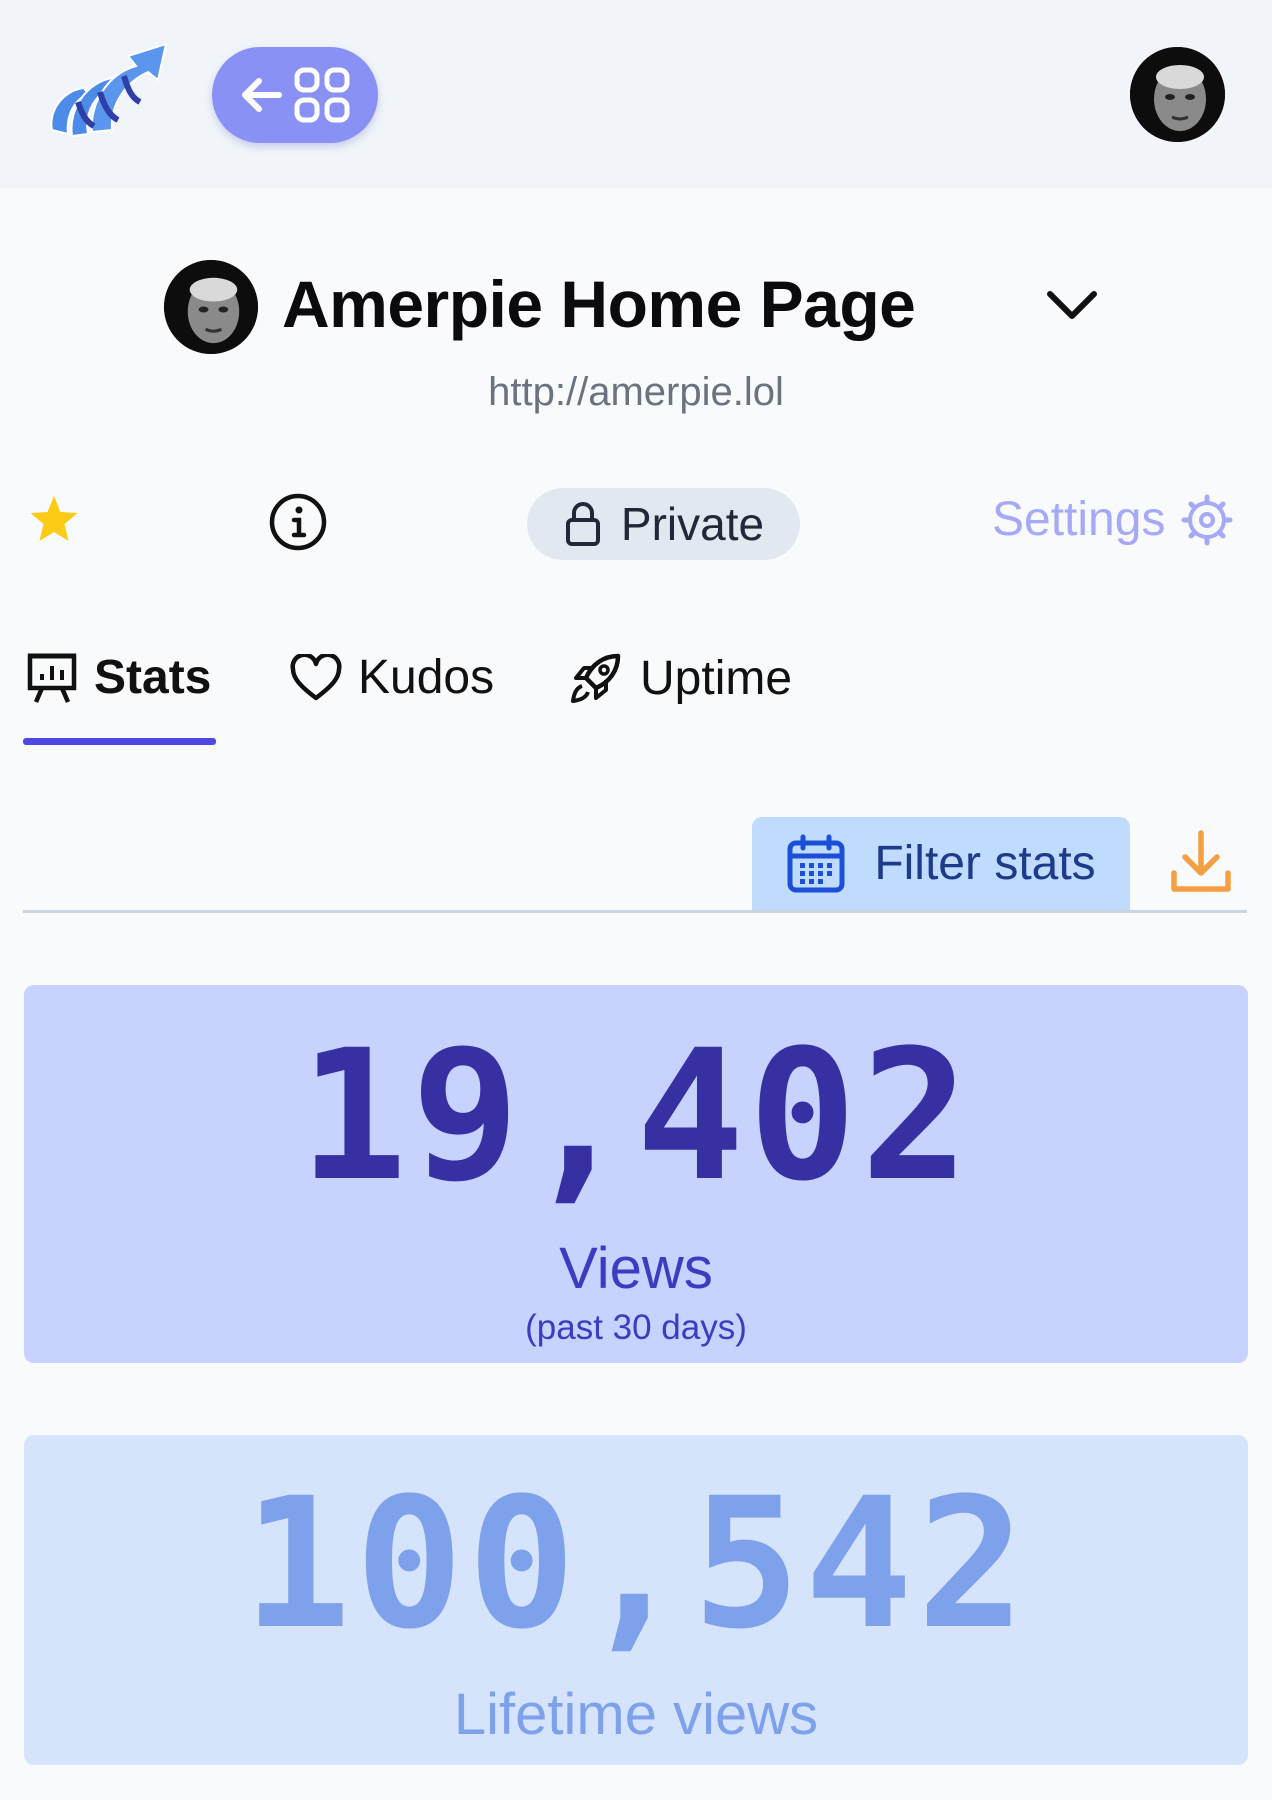 The image size is (1272, 1800). I want to click on views-period: (past 30 days), so click(636, 1327).